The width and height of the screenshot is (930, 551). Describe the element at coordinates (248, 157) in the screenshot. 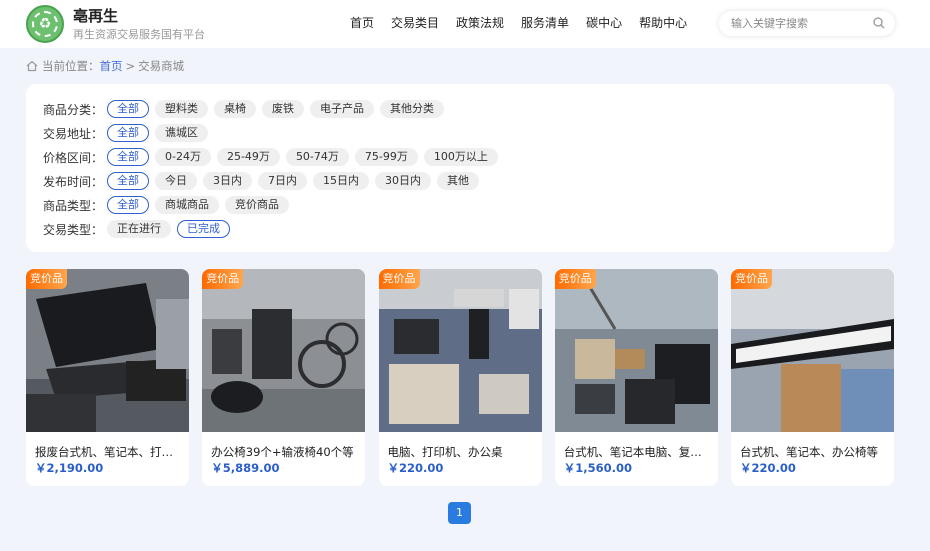

I see `filter-tag-price-range: 25-49万` at that location.